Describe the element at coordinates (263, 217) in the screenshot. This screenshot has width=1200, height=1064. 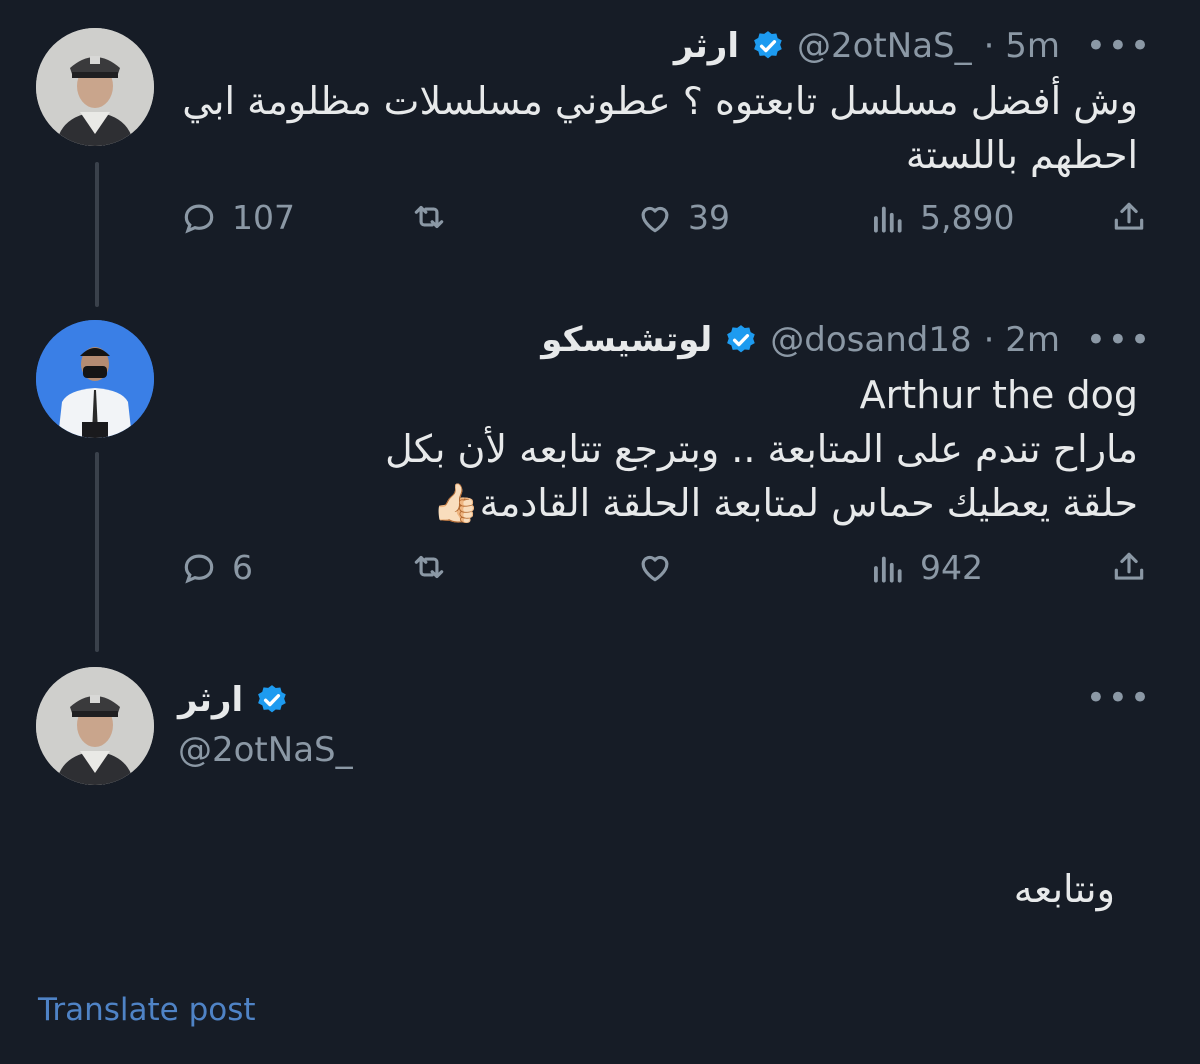
I see `reply-count: 107` at that location.